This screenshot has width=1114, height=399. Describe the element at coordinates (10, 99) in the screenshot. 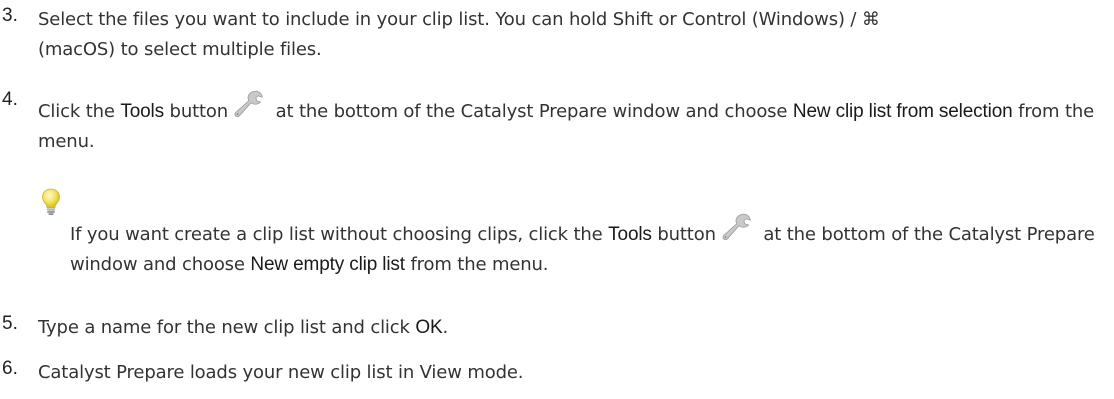

I see `step-number: 4.` at that location.